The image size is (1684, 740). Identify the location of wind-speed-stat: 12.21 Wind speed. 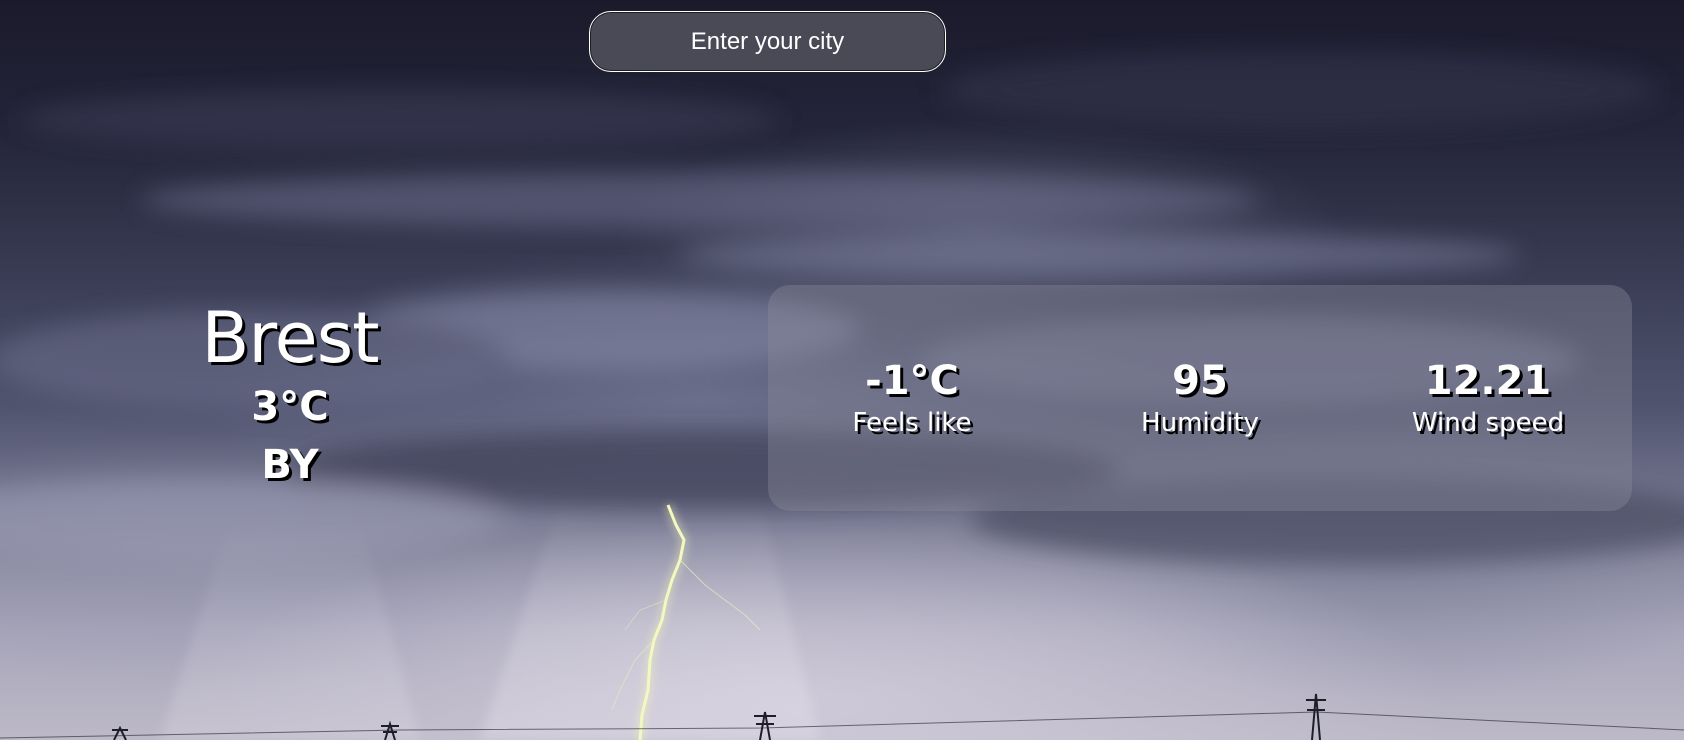
(1488, 398).